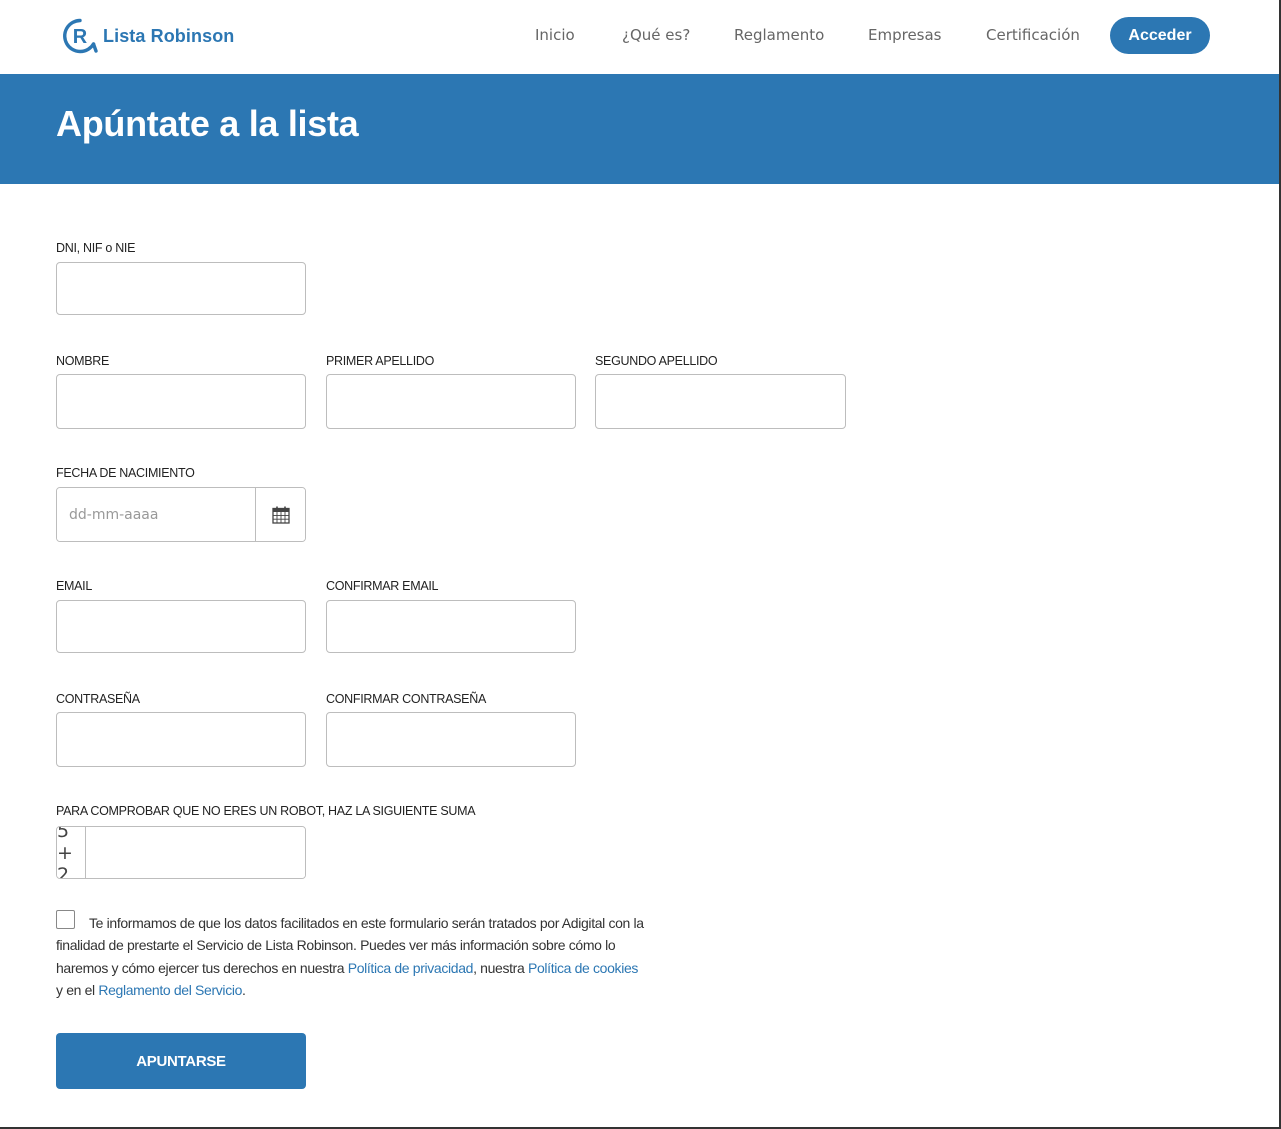 Image resolution: width=1281 pixels, height=1129 pixels. What do you see at coordinates (169, 35) in the screenshot?
I see `brand-name: Lista Robinson` at bounding box center [169, 35].